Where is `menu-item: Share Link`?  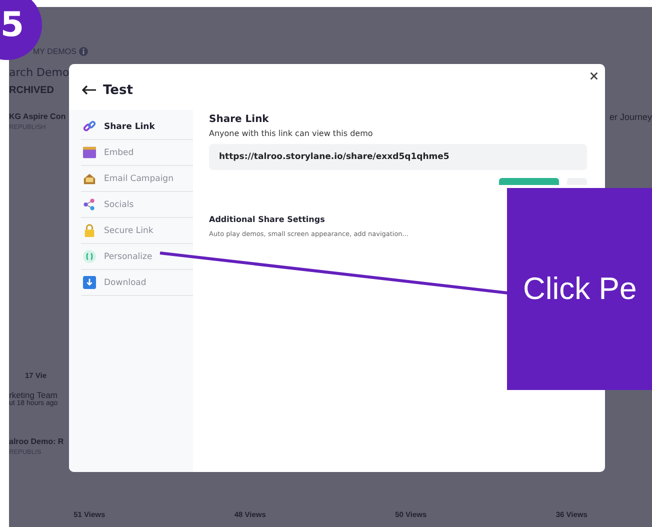 menu-item: Share Link is located at coordinates (137, 127).